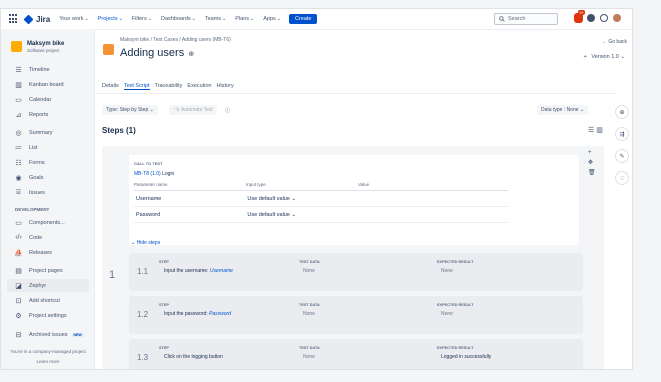 This screenshot has height=382, width=661. I want to click on board-icon: ▥, so click(18, 85).